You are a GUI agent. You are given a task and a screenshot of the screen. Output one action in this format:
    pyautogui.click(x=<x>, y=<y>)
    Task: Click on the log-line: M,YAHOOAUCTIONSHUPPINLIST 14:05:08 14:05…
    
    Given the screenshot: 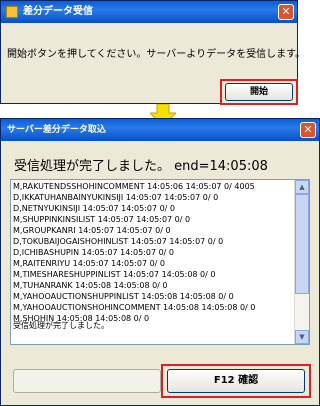 What is the action you would take?
    pyautogui.click(x=123, y=296)
    